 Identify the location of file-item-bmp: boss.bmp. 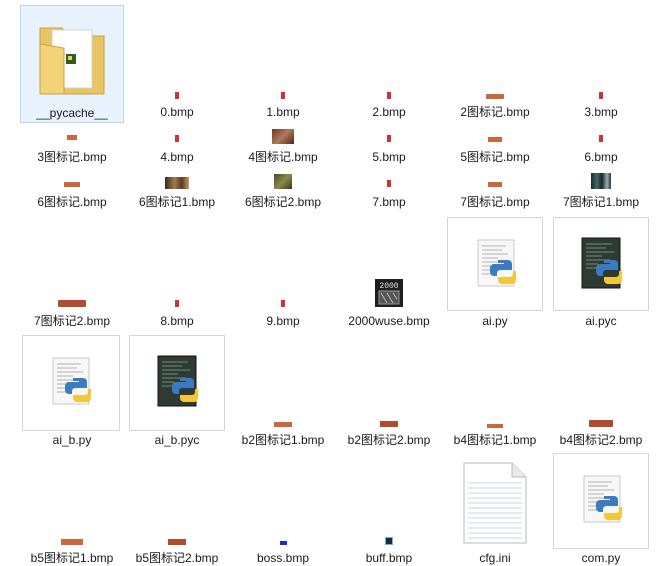
(283, 509).